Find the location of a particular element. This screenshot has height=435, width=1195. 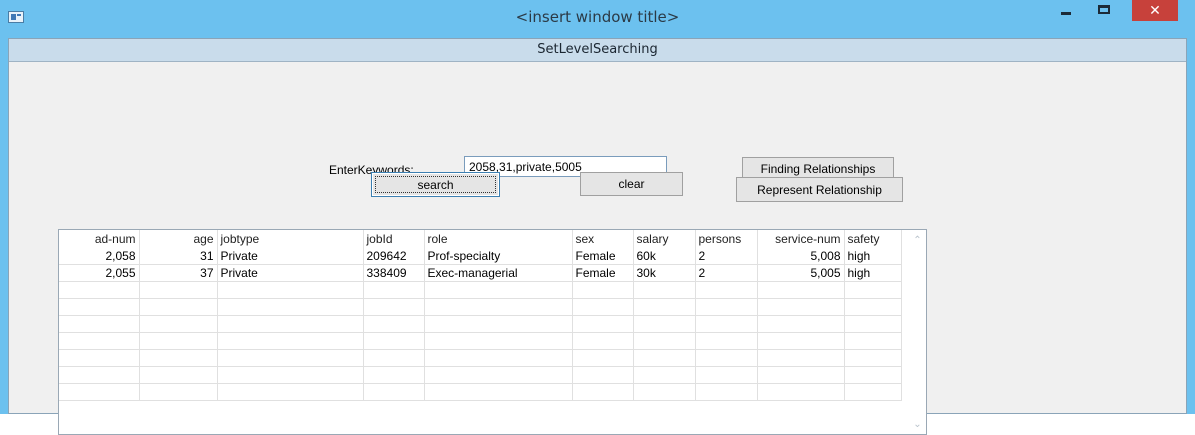

window-title: <insert window title> is located at coordinates (597, 17).